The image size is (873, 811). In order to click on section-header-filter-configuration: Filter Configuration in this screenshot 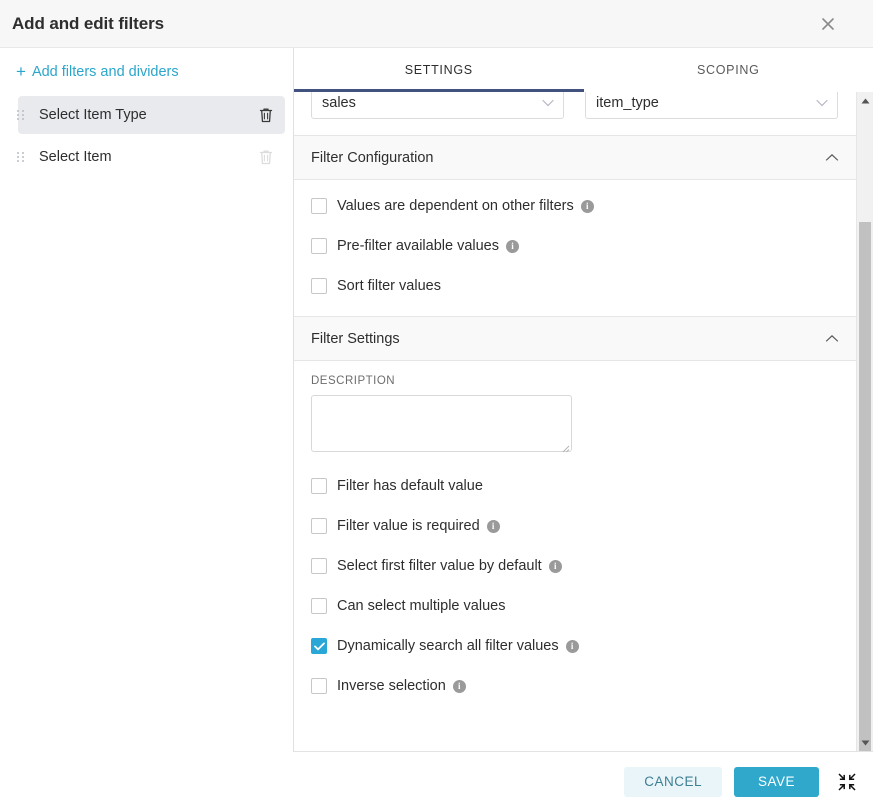, I will do `click(575, 157)`.